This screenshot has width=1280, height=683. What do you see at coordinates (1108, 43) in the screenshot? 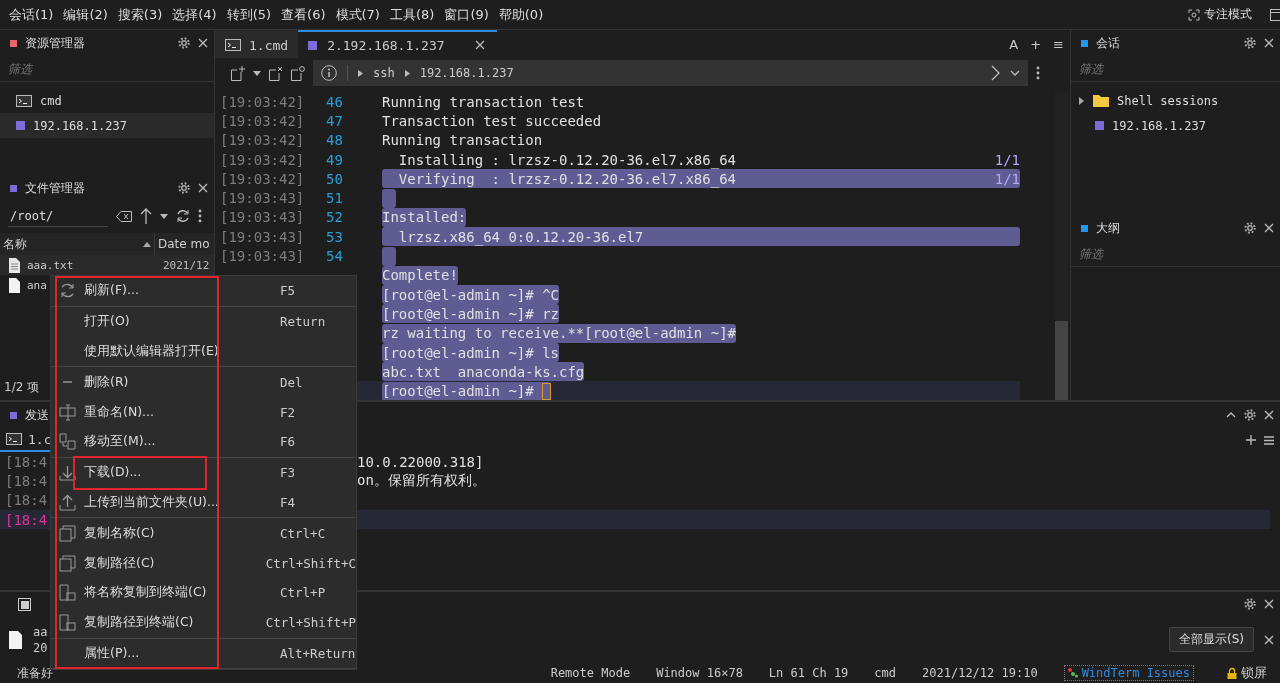
I see `panel-title: 会话` at bounding box center [1108, 43].